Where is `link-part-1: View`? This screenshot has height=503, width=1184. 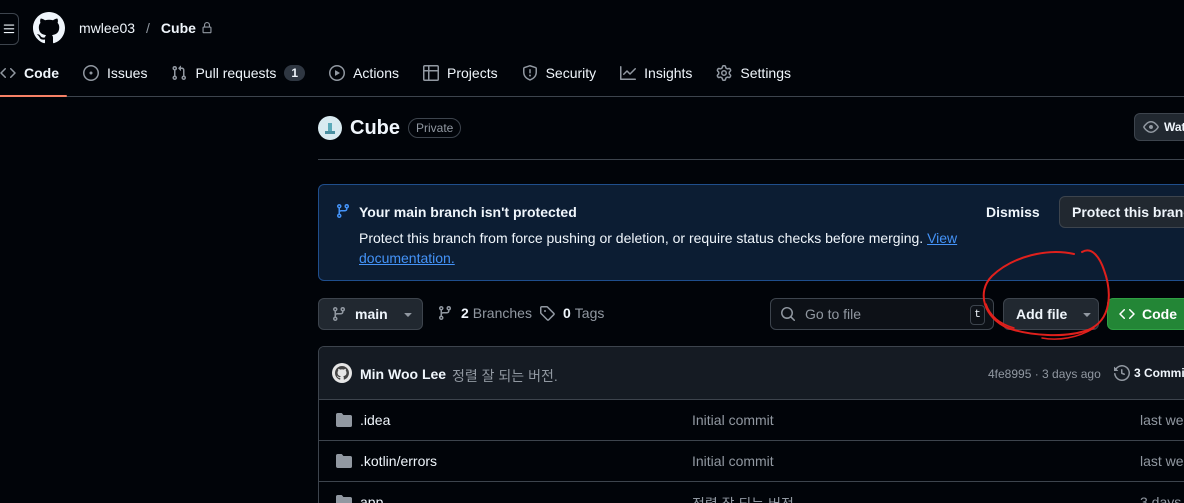 link-part-1: View is located at coordinates (942, 238).